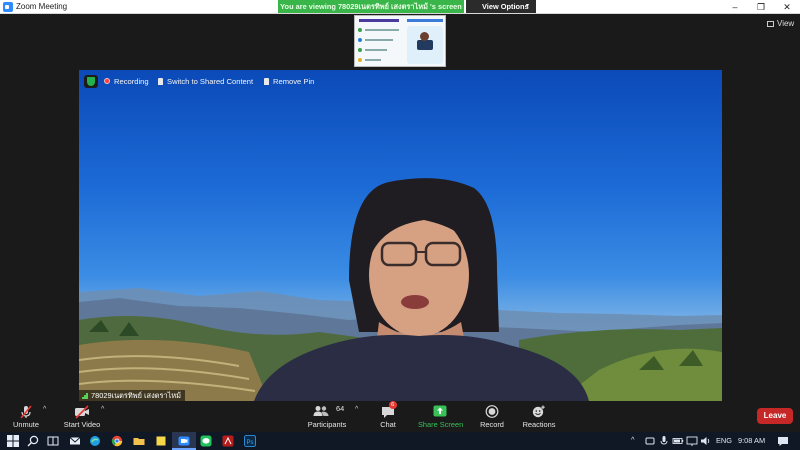 This screenshot has width=800, height=450. What do you see at coordinates (75, 441) in the screenshot?
I see `mail-icon` at bounding box center [75, 441].